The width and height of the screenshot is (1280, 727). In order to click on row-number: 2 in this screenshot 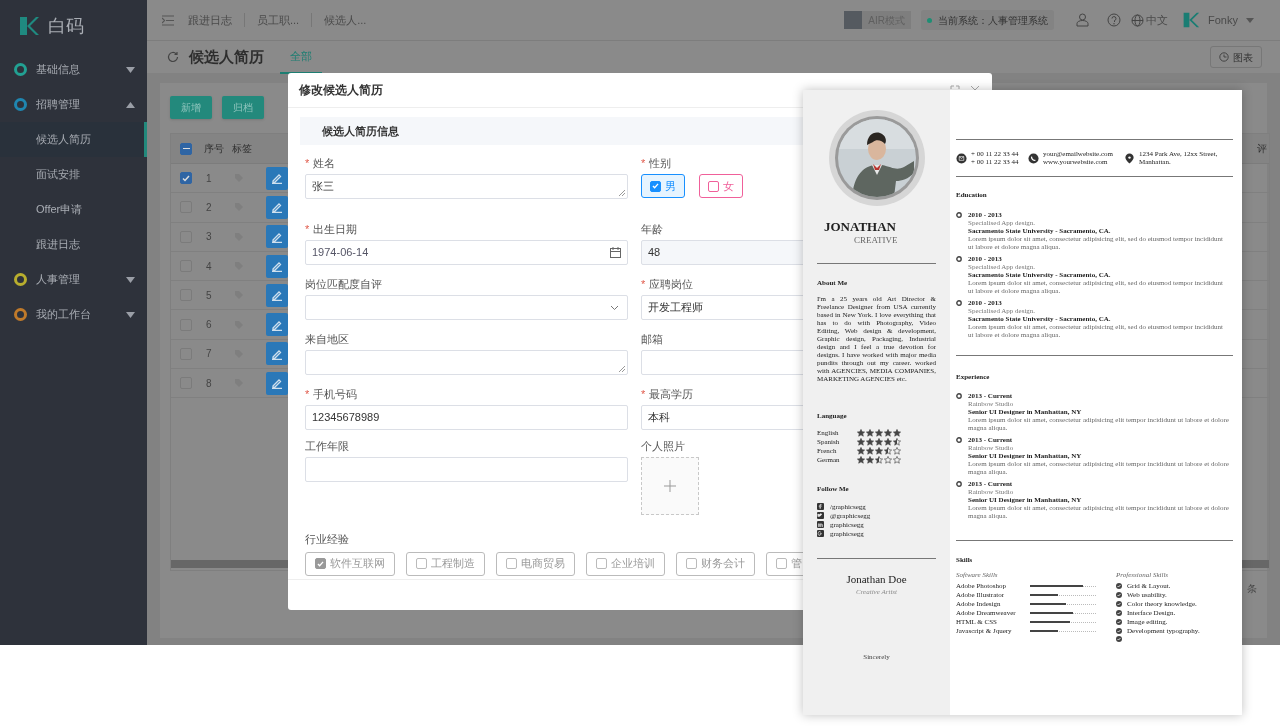, I will do `click(209, 207)`.